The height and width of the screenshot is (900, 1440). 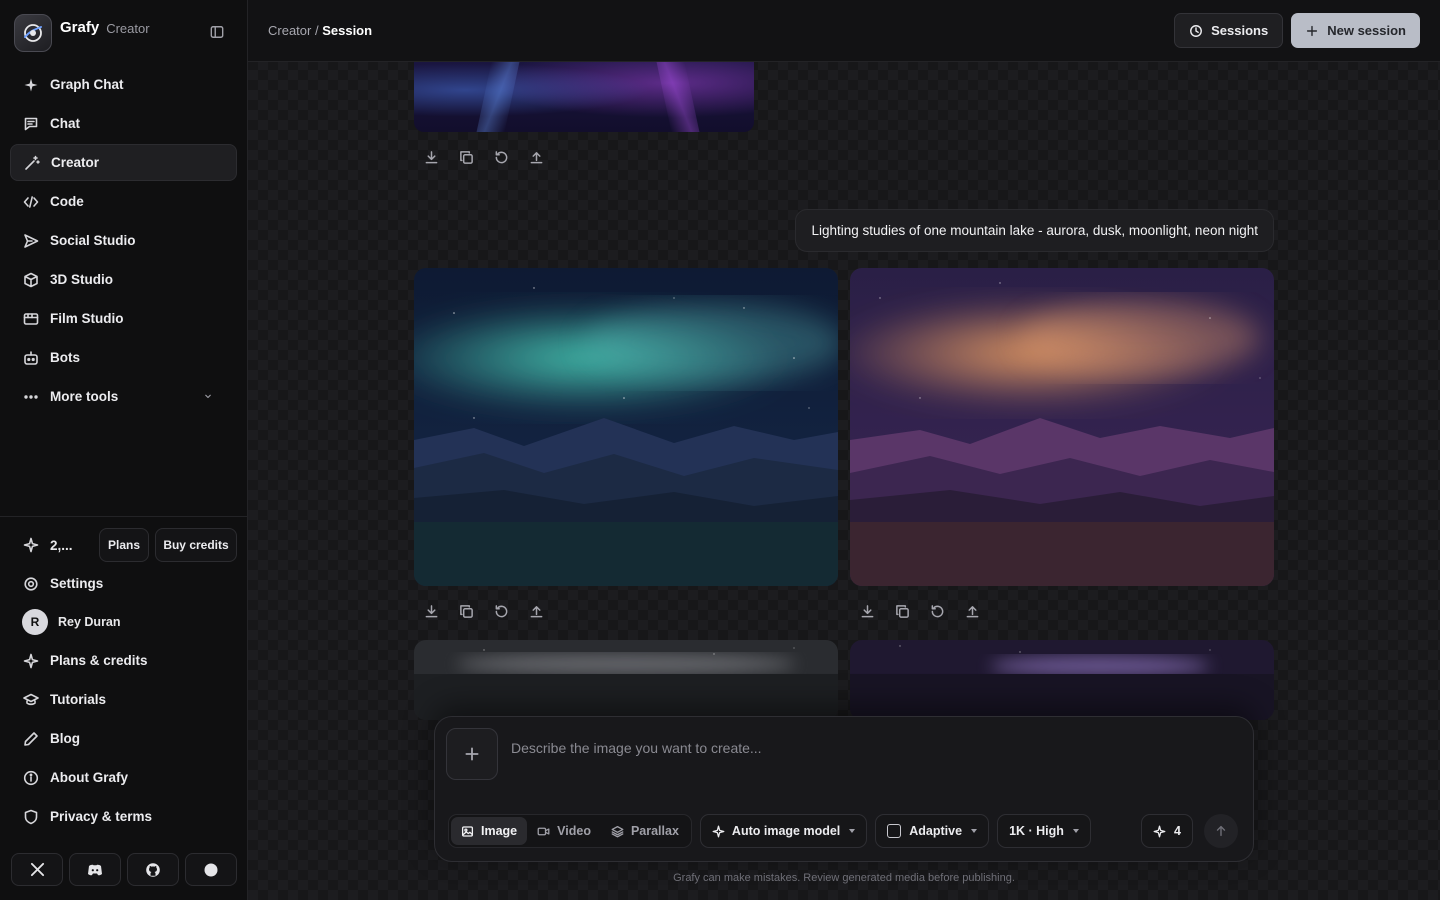 I want to click on code-icon, so click(x=31, y=201).